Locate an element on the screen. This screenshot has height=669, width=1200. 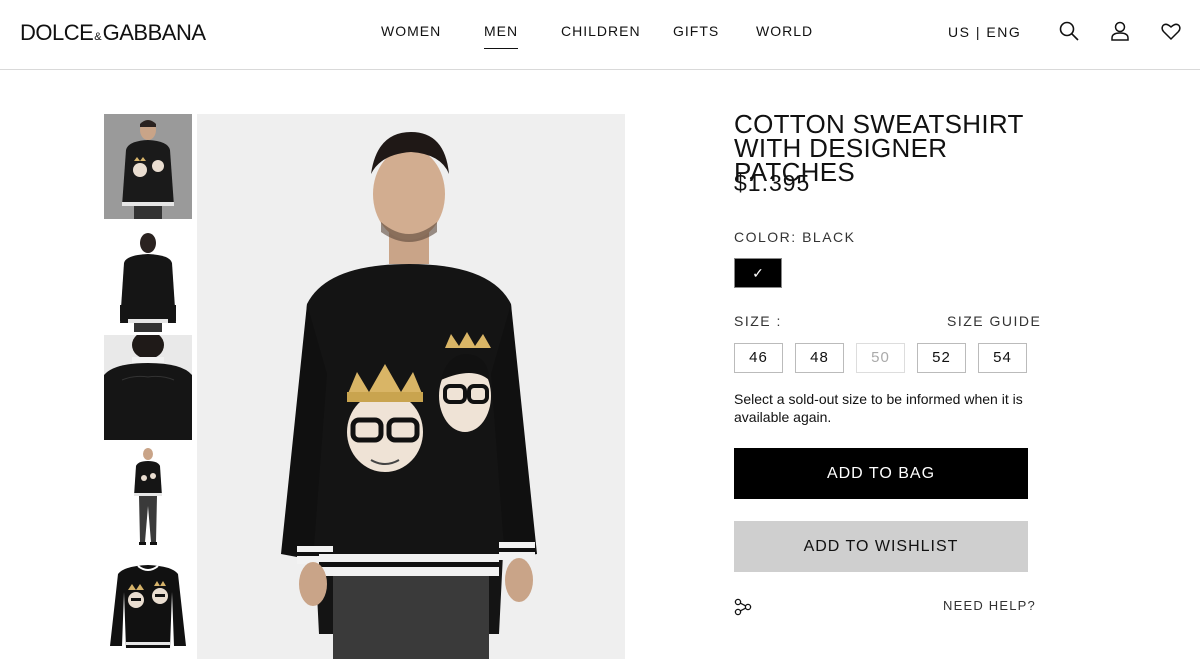
logo-text-right: GABBANA is located at coordinates (154, 32).